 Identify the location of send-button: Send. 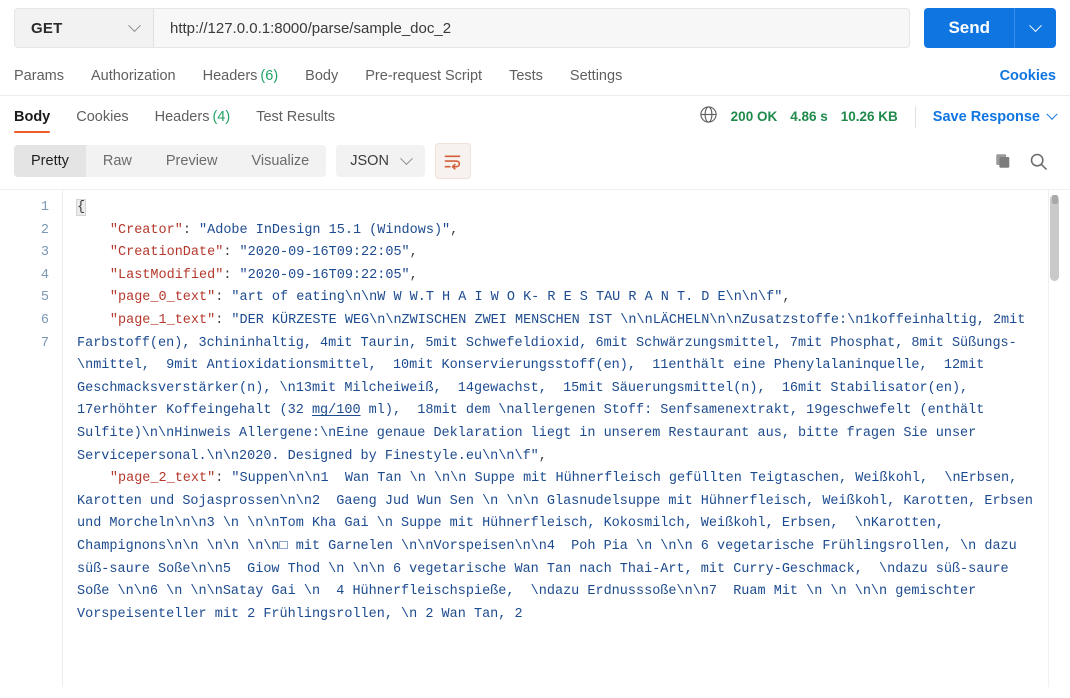
(969, 28).